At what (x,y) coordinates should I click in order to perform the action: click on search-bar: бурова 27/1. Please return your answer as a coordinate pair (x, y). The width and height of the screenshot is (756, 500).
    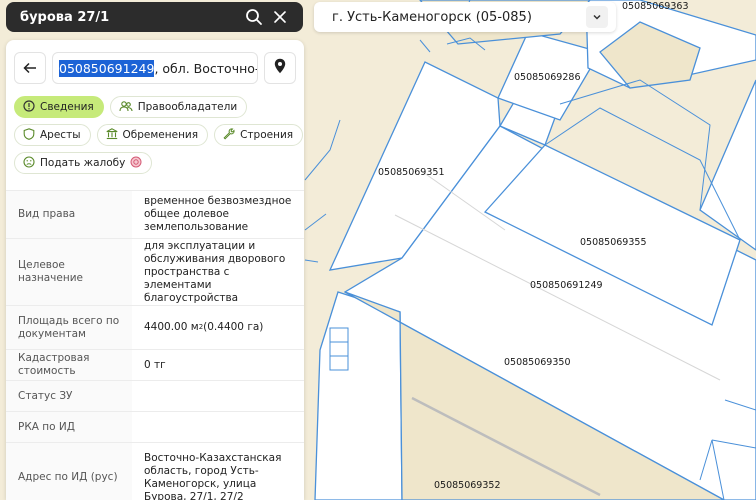
    Looking at the image, I should click on (154, 17).